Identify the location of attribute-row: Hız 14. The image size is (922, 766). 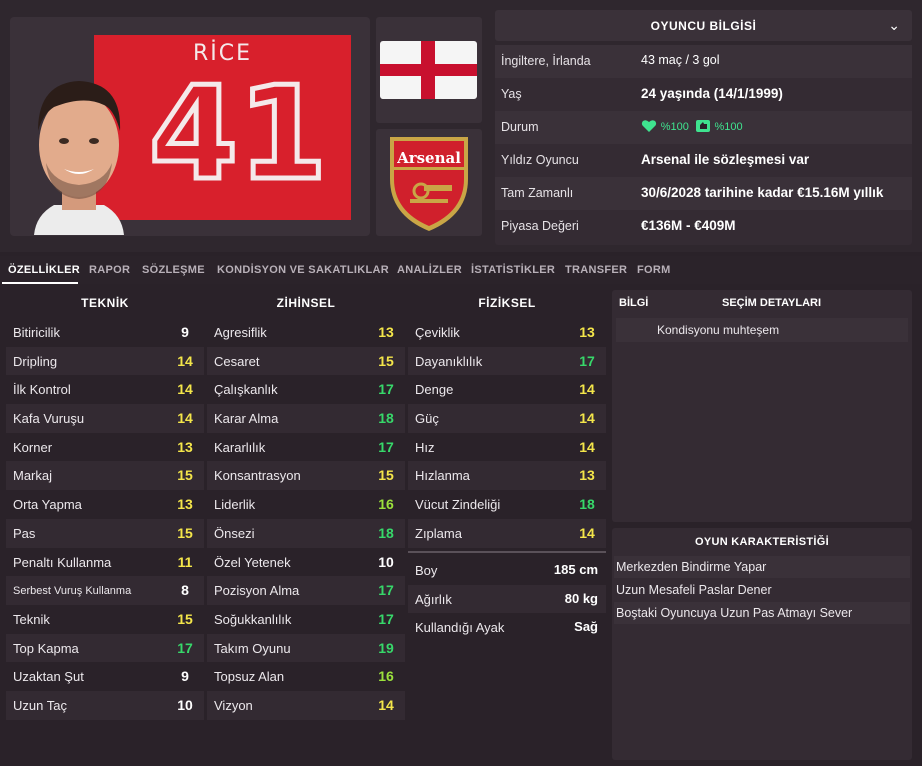
(507, 447).